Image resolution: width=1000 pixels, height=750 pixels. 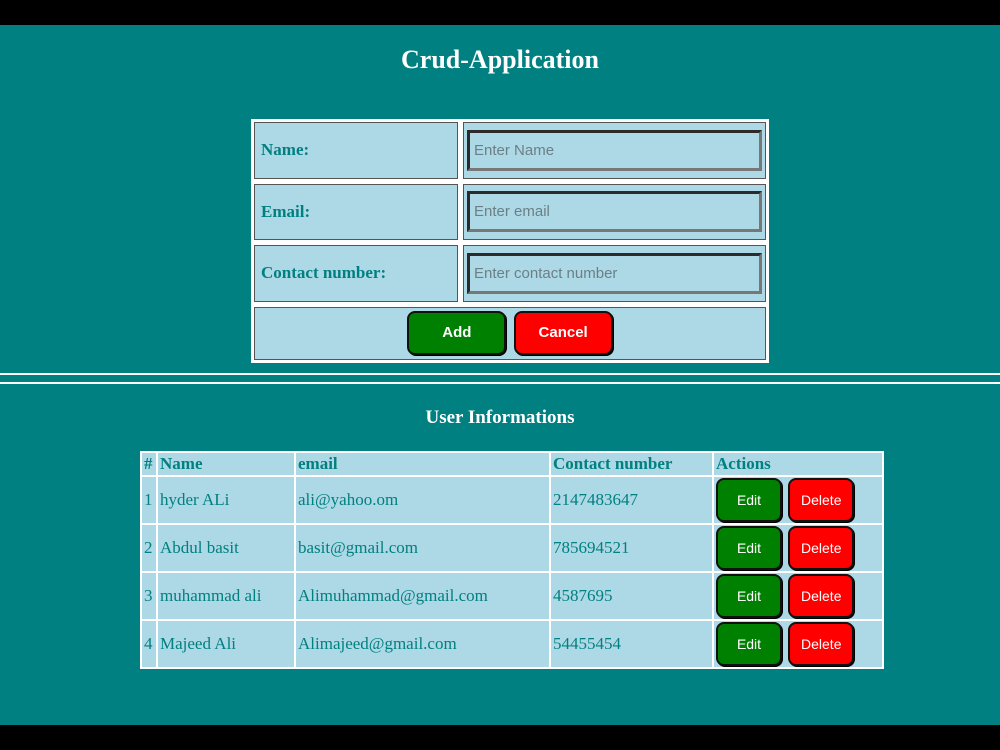 I want to click on email-input, so click(x=614, y=212).